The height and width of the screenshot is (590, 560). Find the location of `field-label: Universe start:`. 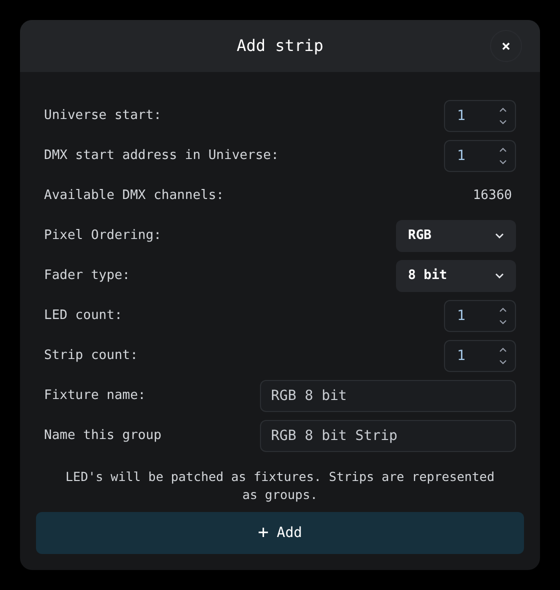

field-label: Universe start: is located at coordinates (103, 116).